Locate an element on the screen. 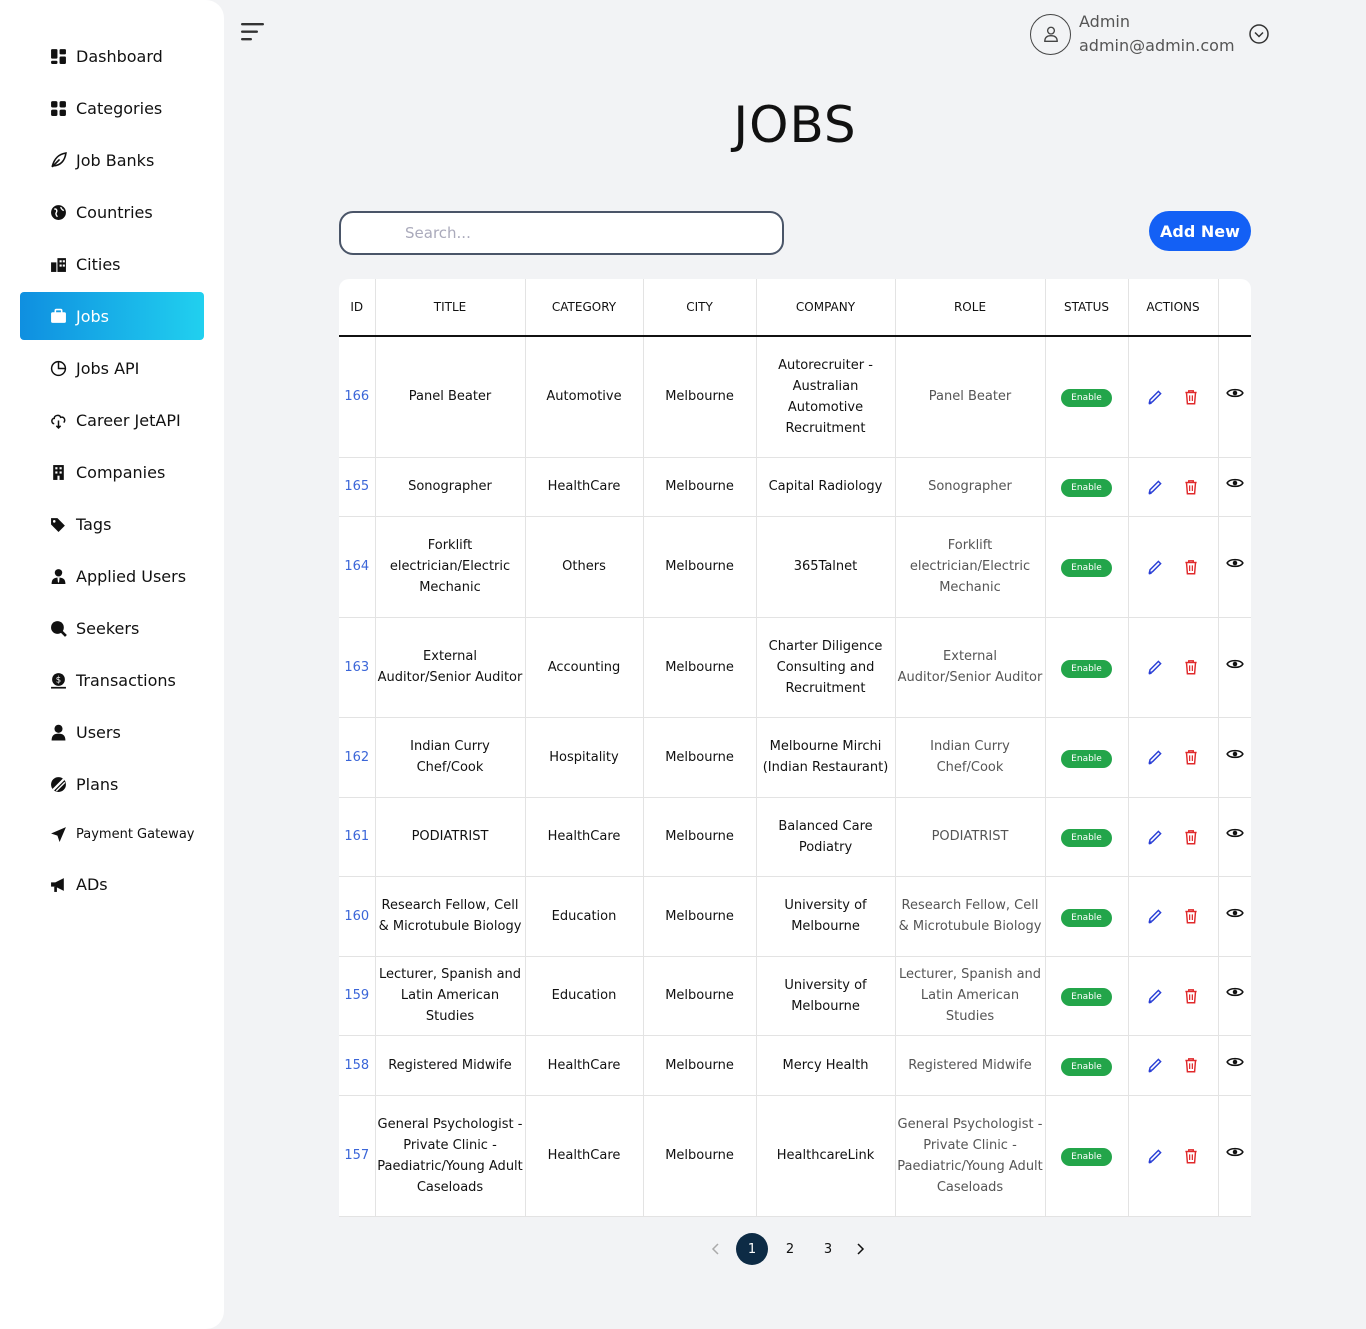  sidebar-item-users: Users is located at coordinates (112, 732).